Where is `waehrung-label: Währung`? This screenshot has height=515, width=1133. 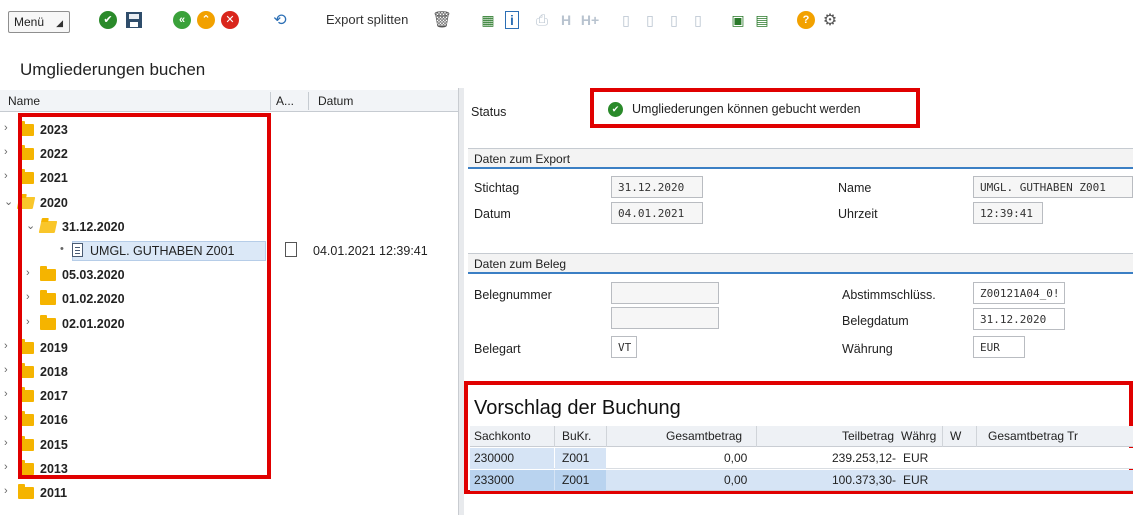 waehrung-label: Währung is located at coordinates (867, 349).